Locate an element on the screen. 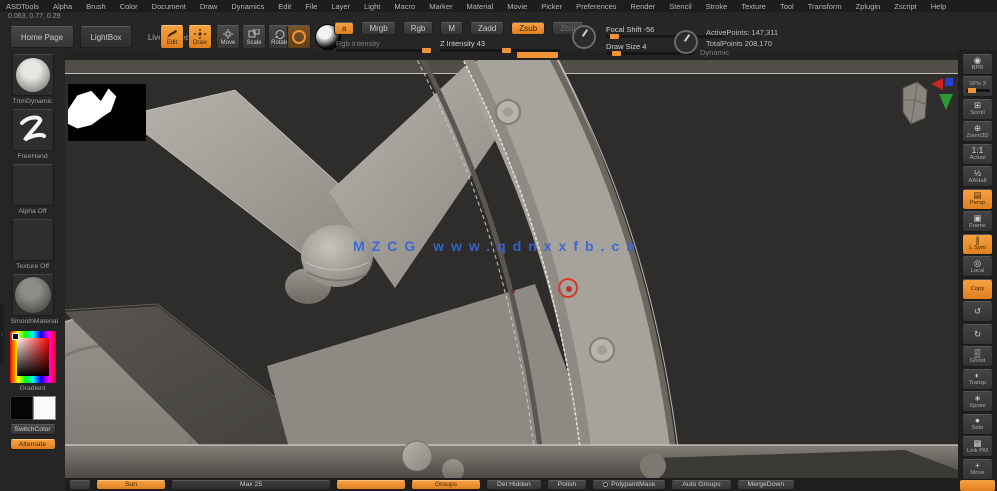  gradient-label: Gradient is located at coordinates (32, 388).